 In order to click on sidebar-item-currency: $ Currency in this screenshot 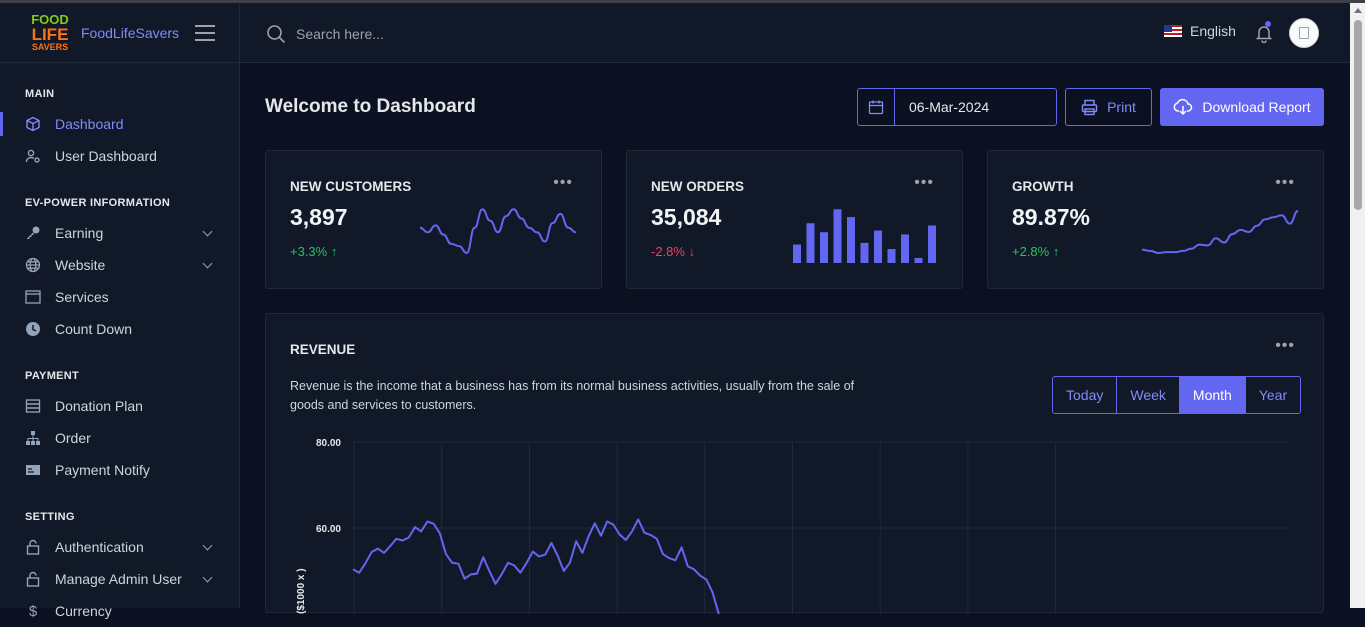, I will do `click(119, 611)`.